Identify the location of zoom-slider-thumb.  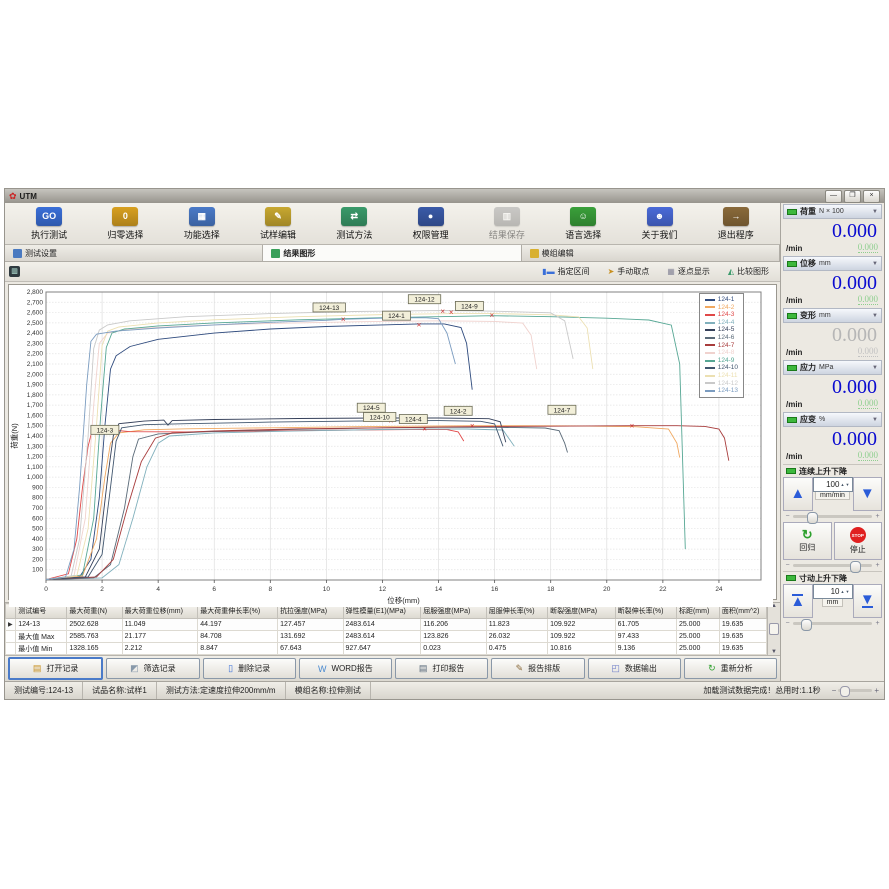
(845, 691).